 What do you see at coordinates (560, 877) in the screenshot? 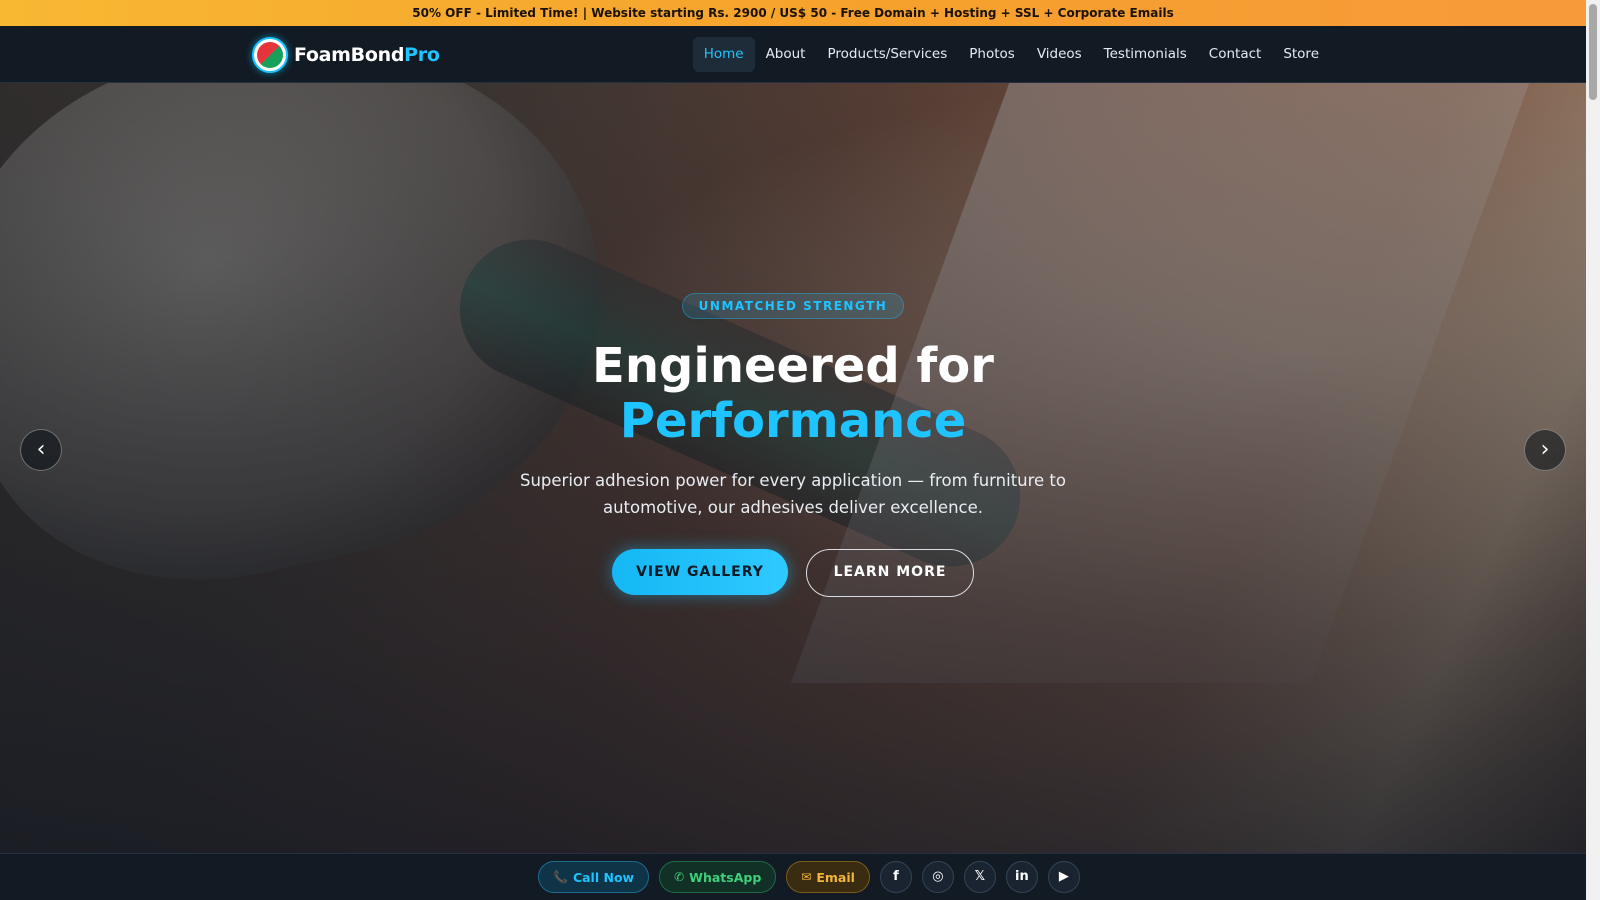
I see `phone-icon: 📞` at bounding box center [560, 877].